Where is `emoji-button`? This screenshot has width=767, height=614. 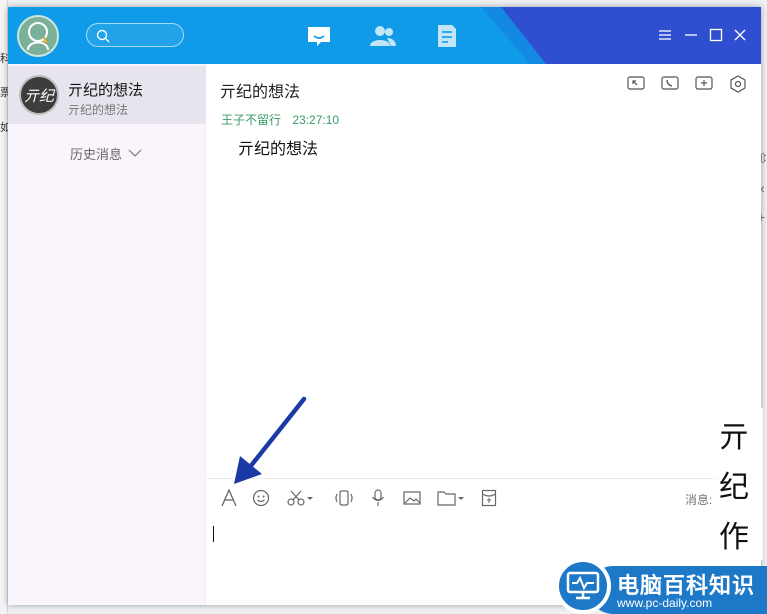
emoji-button is located at coordinates (261, 498).